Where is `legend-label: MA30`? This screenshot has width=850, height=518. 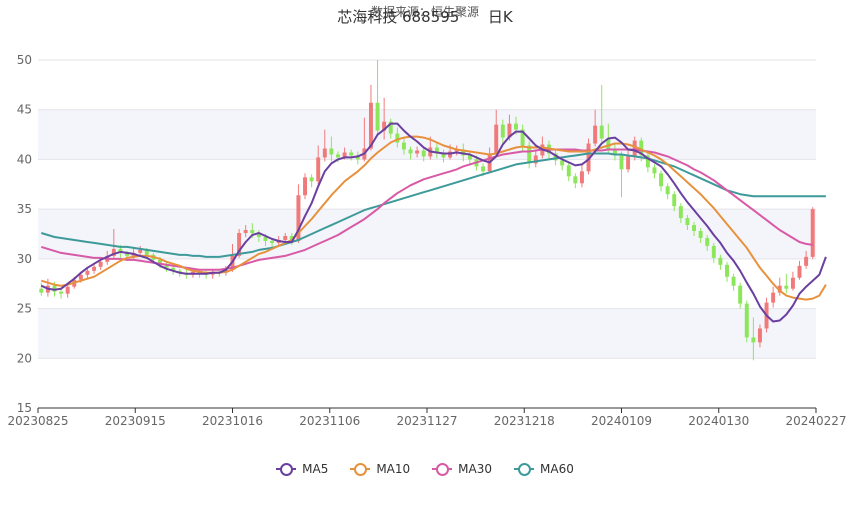
legend-label: MA30 is located at coordinates (475, 469).